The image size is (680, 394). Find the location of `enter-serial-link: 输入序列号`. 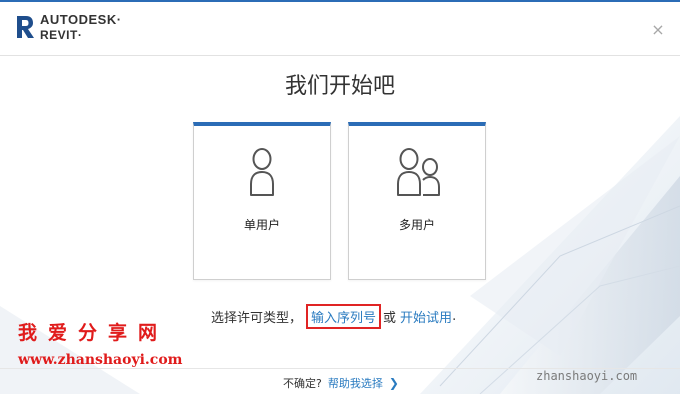

enter-serial-link: 输入序列号 is located at coordinates (343, 318).